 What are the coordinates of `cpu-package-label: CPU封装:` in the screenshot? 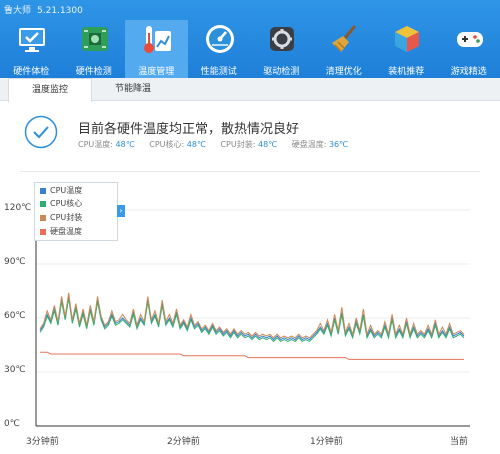 It's located at (238, 144).